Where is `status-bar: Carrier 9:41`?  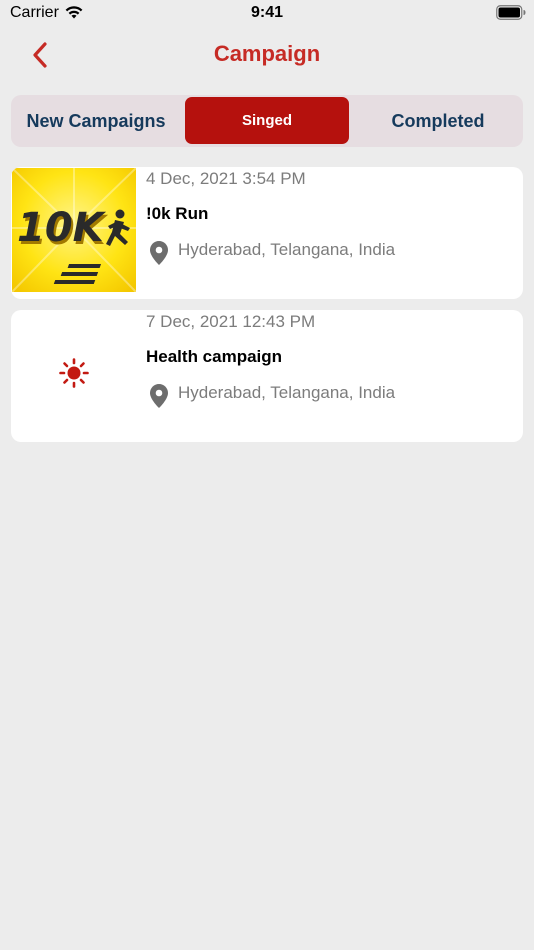
status-bar: Carrier 9:41 is located at coordinates (267, 14).